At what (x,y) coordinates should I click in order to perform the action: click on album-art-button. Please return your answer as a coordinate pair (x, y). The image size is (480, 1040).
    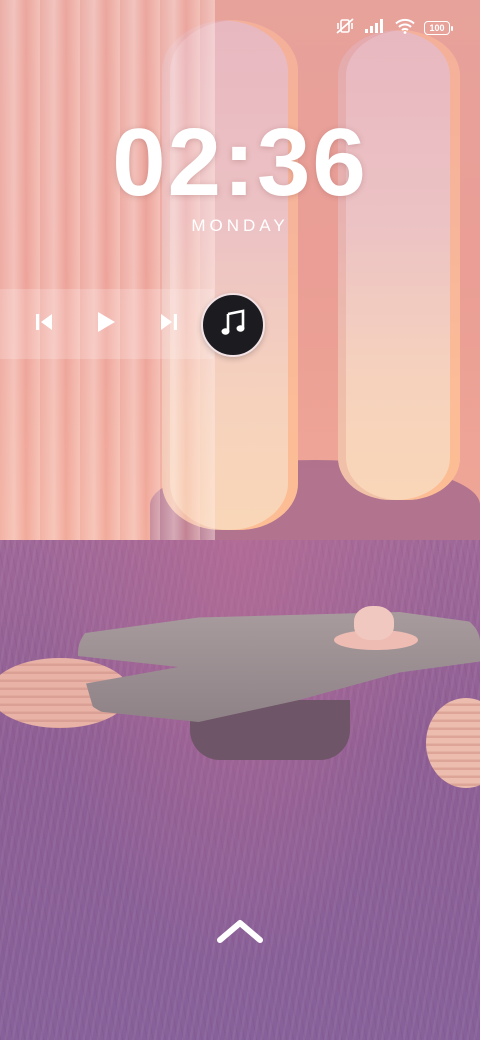
    Looking at the image, I should click on (233, 325).